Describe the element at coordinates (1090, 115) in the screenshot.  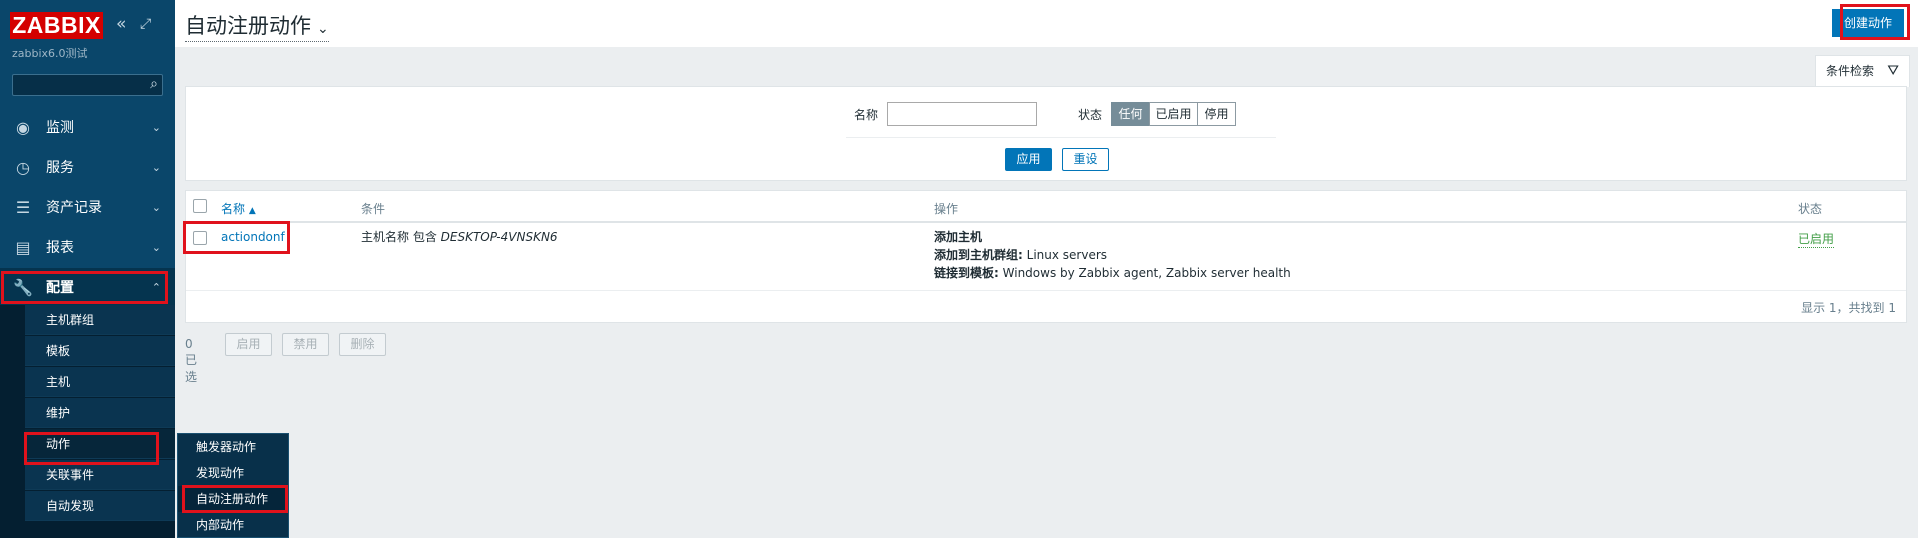
I see `status-filter-label: 状态` at that location.